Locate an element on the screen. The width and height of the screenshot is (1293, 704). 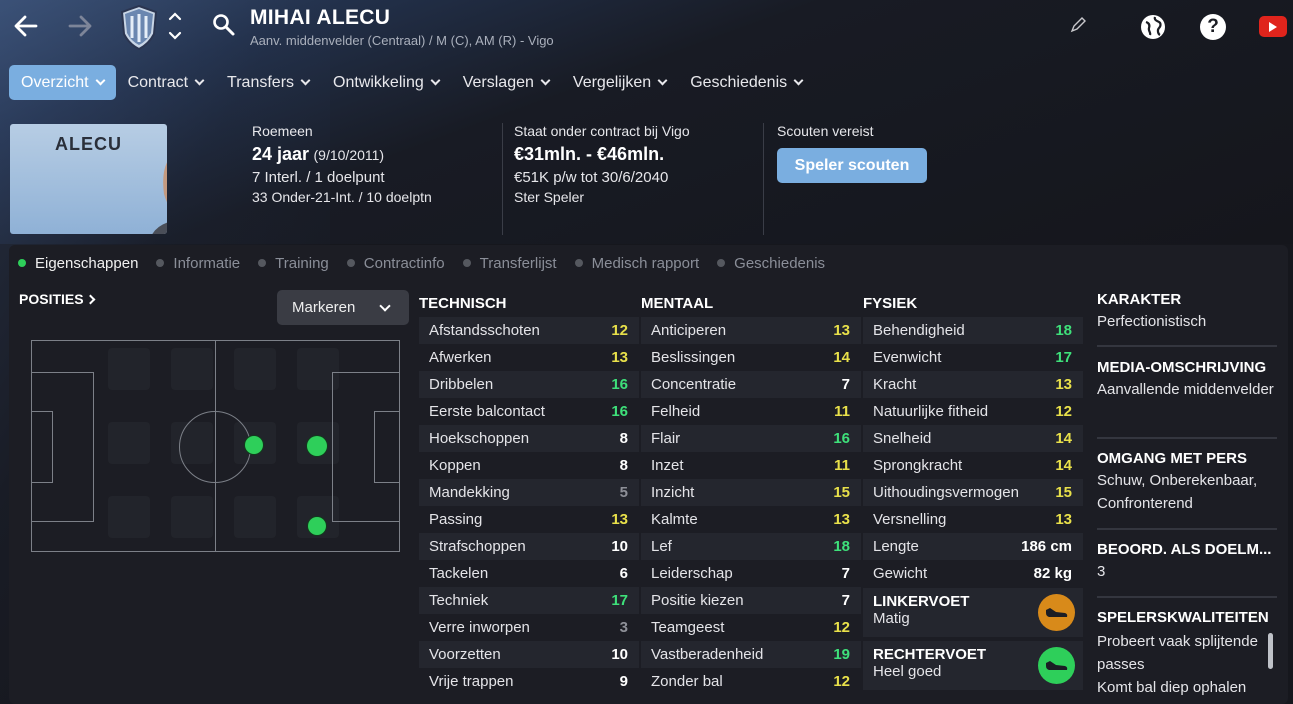
attribute-row: Verre inworpen 3 is located at coordinates (529, 627).